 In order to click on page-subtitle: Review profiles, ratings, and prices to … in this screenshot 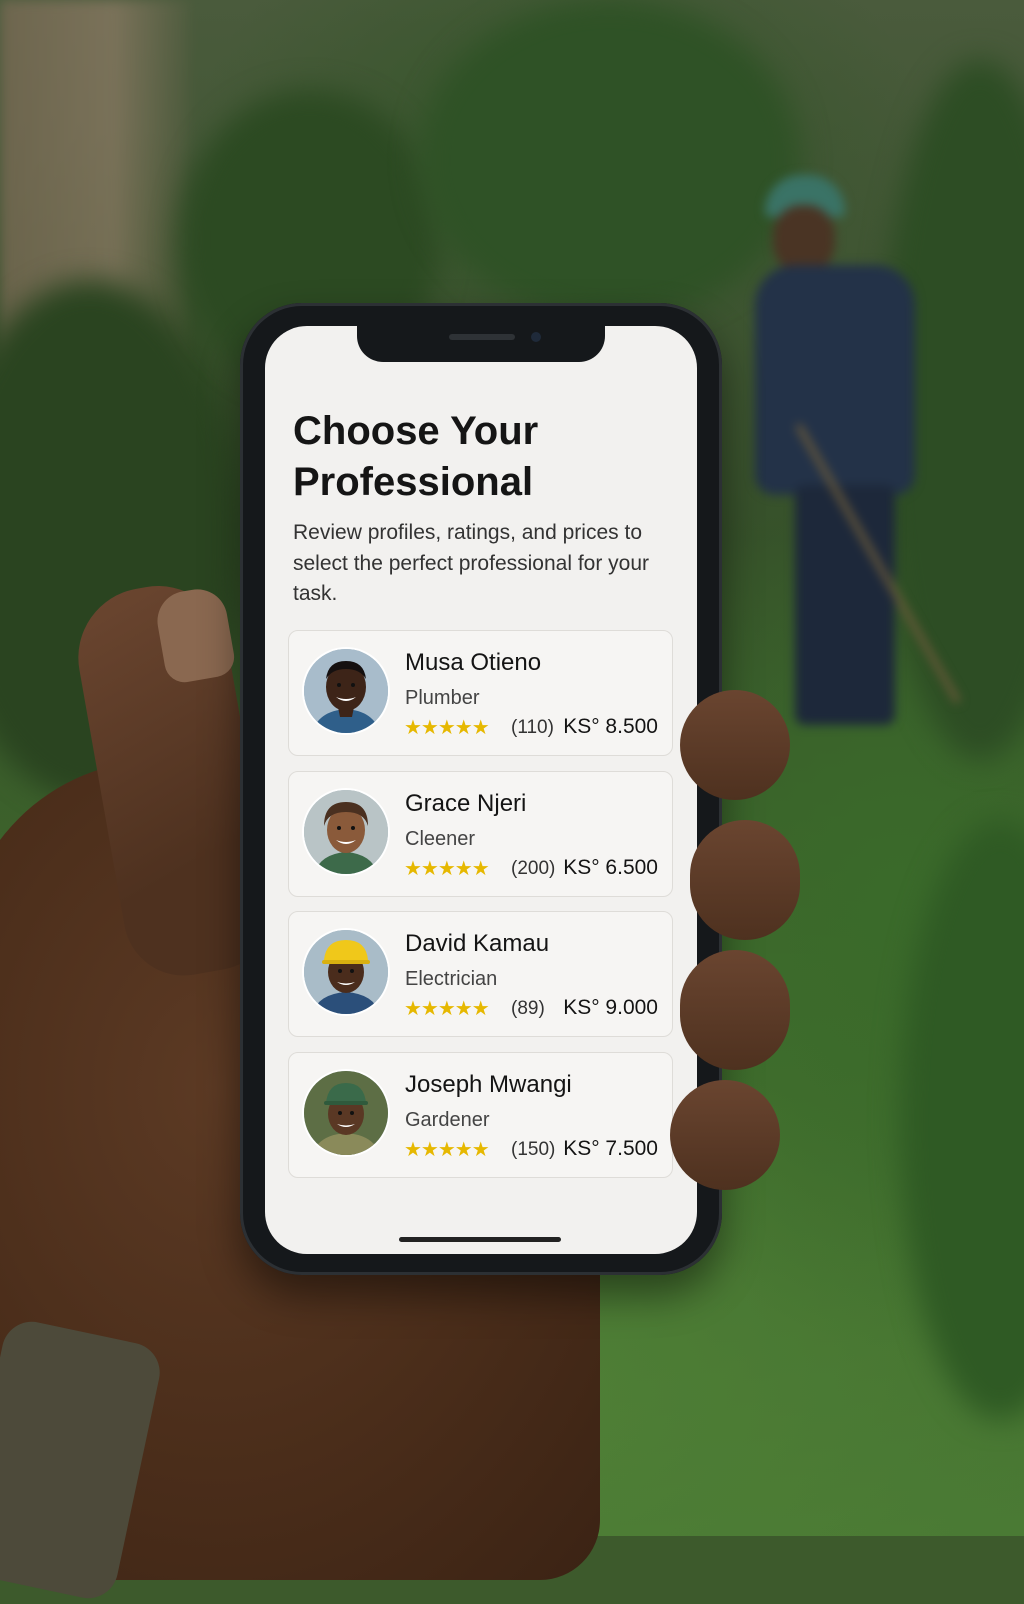, I will do `click(471, 563)`.